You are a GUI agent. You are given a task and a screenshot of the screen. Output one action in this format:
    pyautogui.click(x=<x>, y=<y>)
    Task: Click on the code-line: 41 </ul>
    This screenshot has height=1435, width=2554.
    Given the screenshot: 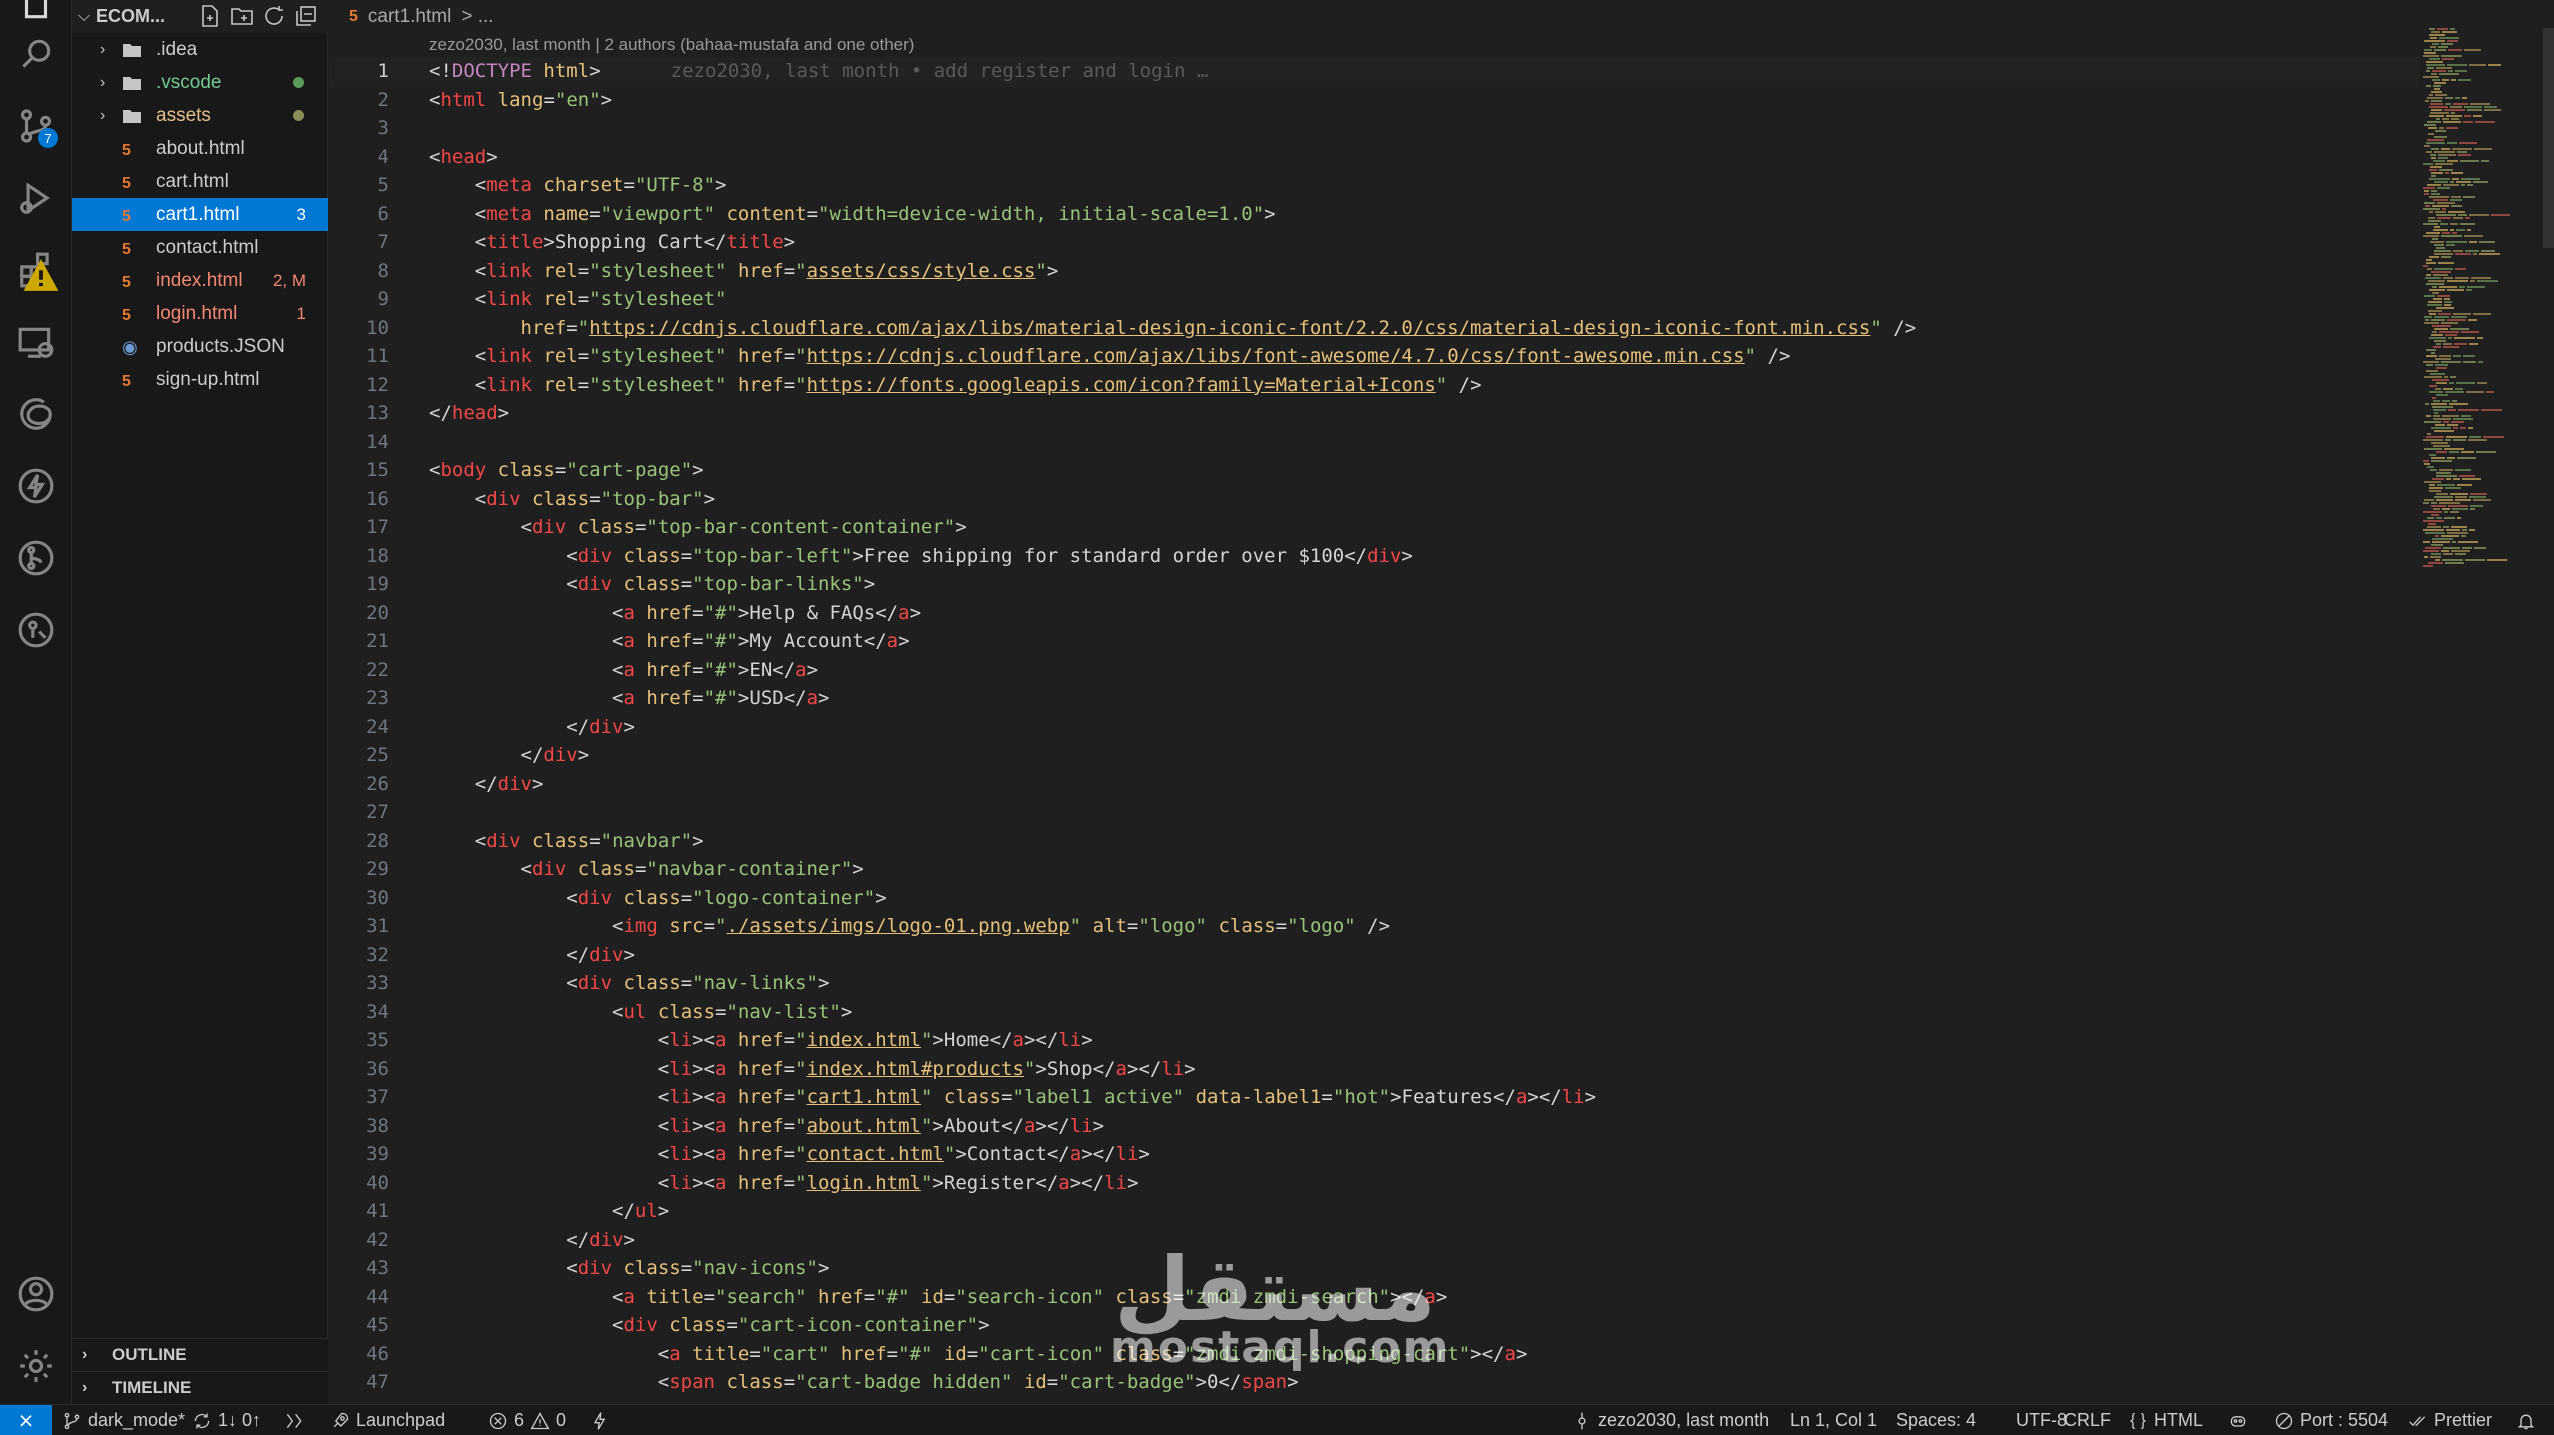 What is the action you would take?
    pyautogui.click(x=1374, y=1211)
    